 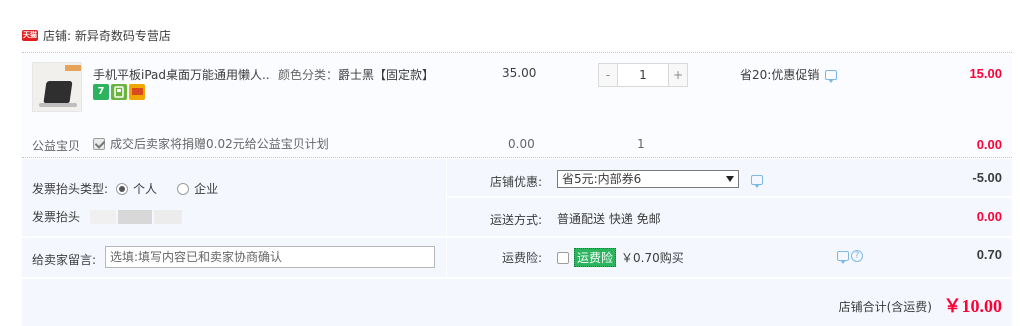 I want to click on product-sku: 颜色分类：爵士黑【固定款】, so click(x=356, y=74).